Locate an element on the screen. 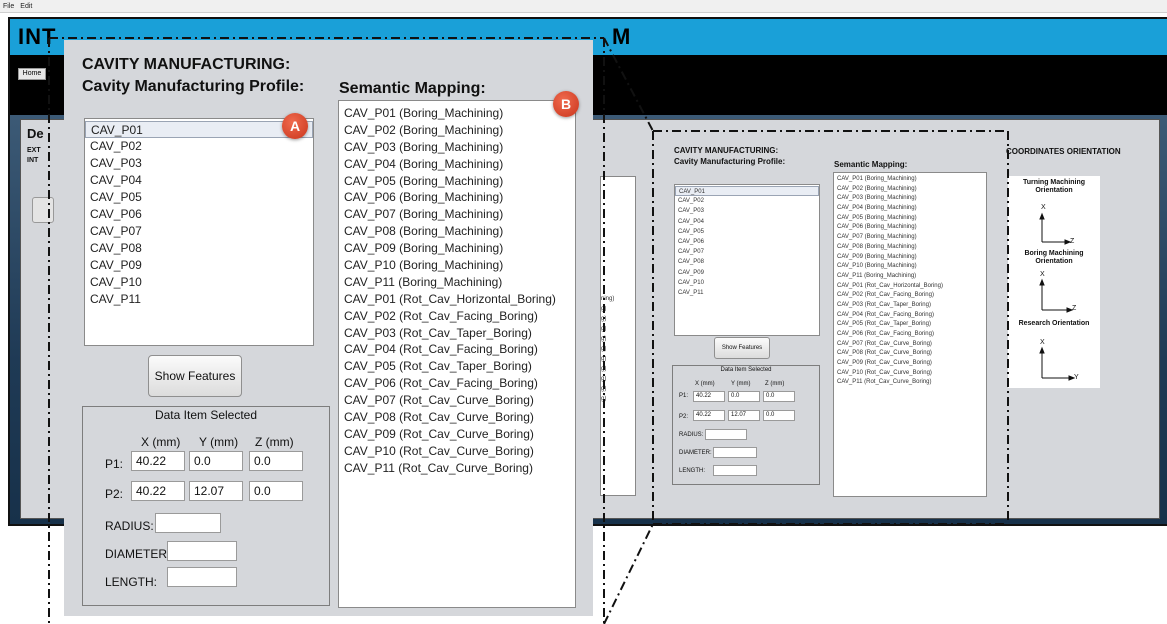 This screenshot has height=624, width=1167. small-profile-list-item: CAV_P07 is located at coordinates (747, 252).